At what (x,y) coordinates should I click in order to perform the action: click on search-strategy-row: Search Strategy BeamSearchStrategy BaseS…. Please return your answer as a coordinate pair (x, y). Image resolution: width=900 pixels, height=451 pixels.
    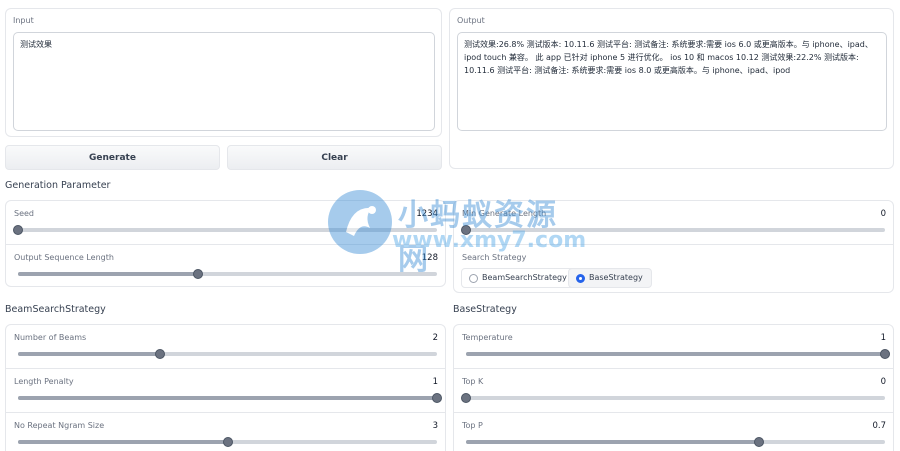
    Looking at the image, I should click on (673, 269).